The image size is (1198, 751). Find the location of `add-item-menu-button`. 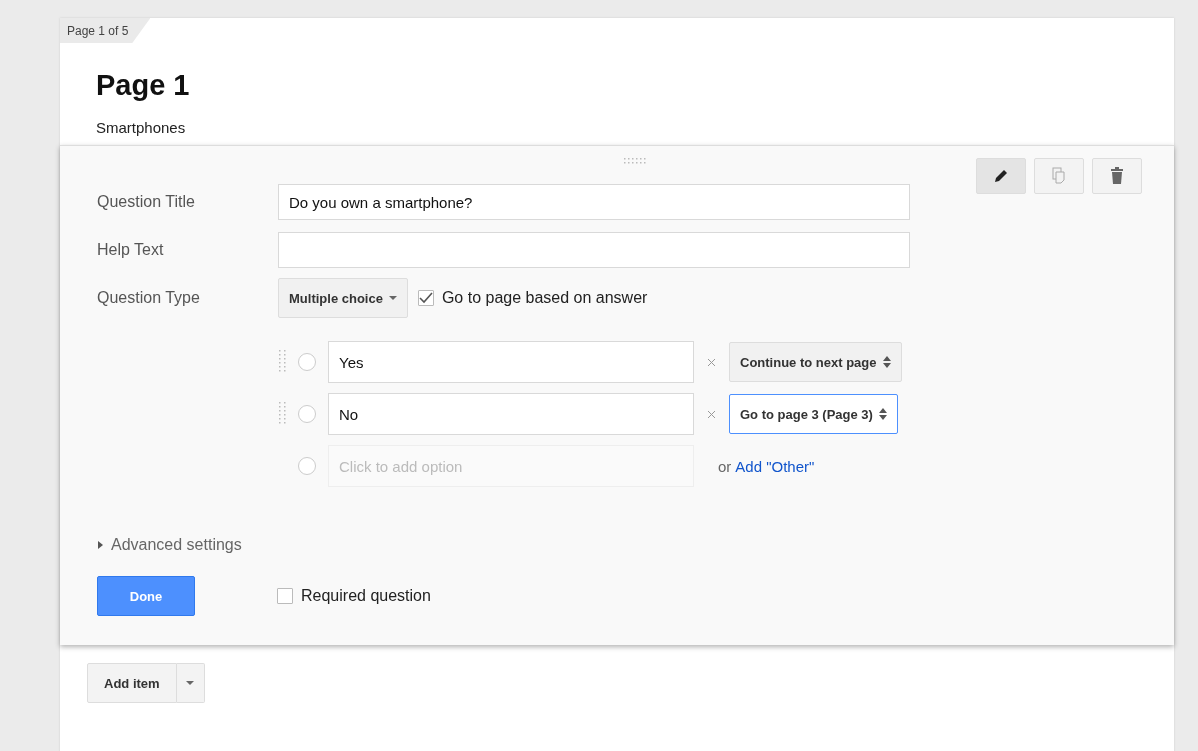

add-item-menu-button is located at coordinates (190, 683).